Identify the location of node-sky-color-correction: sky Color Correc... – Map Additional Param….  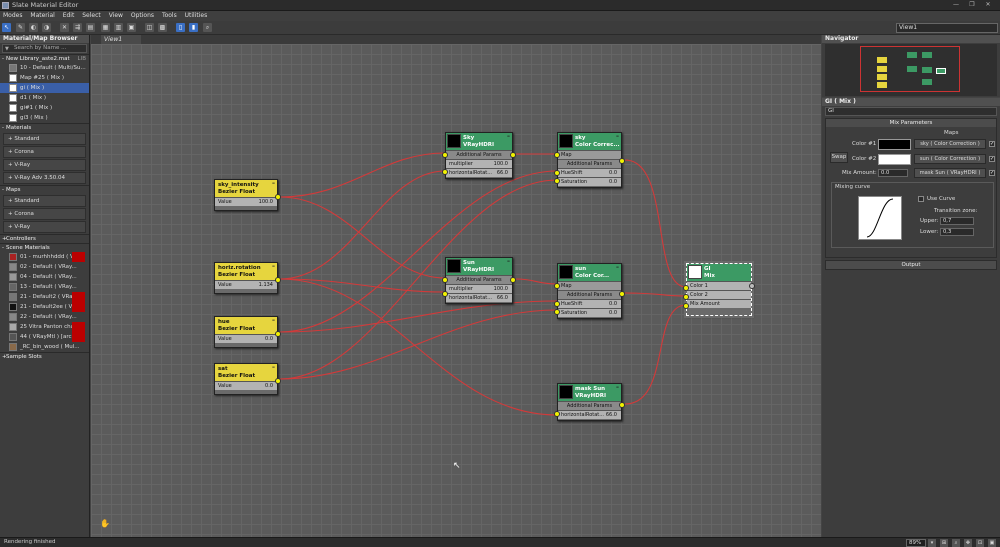
(589, 160).